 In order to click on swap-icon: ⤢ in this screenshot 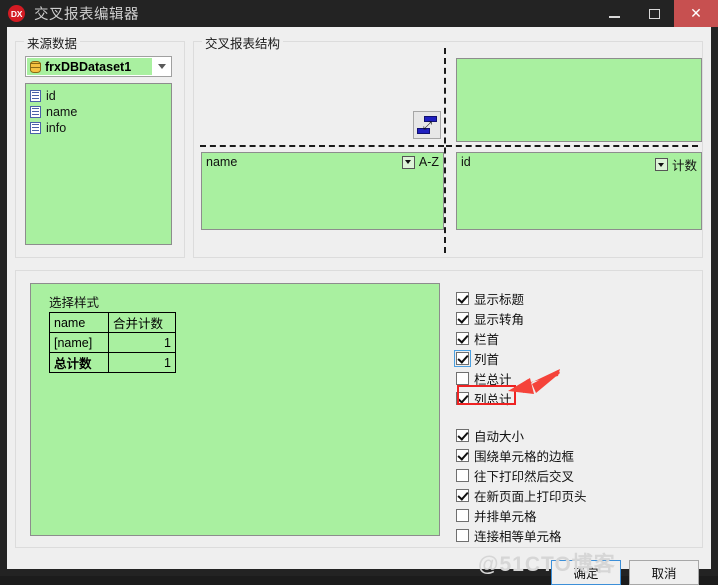, I will do `click(427, 125)`.